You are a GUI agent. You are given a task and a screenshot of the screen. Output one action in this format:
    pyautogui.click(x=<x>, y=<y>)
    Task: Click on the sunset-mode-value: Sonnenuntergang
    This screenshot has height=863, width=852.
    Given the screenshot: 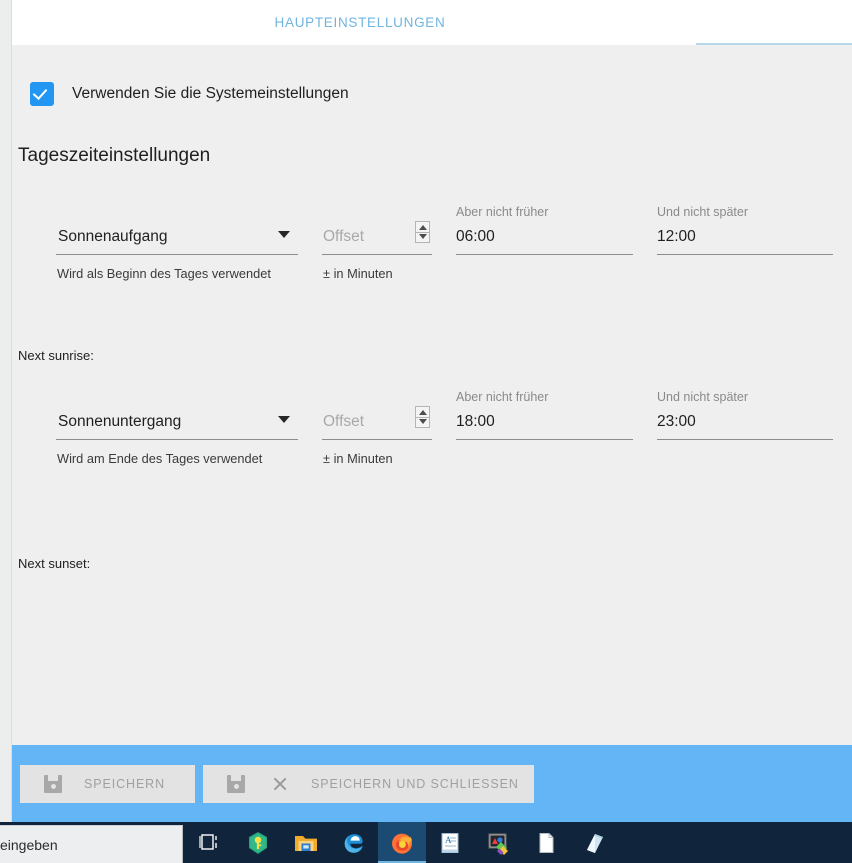 What is the action you would take?
    pyautogui.click(x=120, y=421)
    